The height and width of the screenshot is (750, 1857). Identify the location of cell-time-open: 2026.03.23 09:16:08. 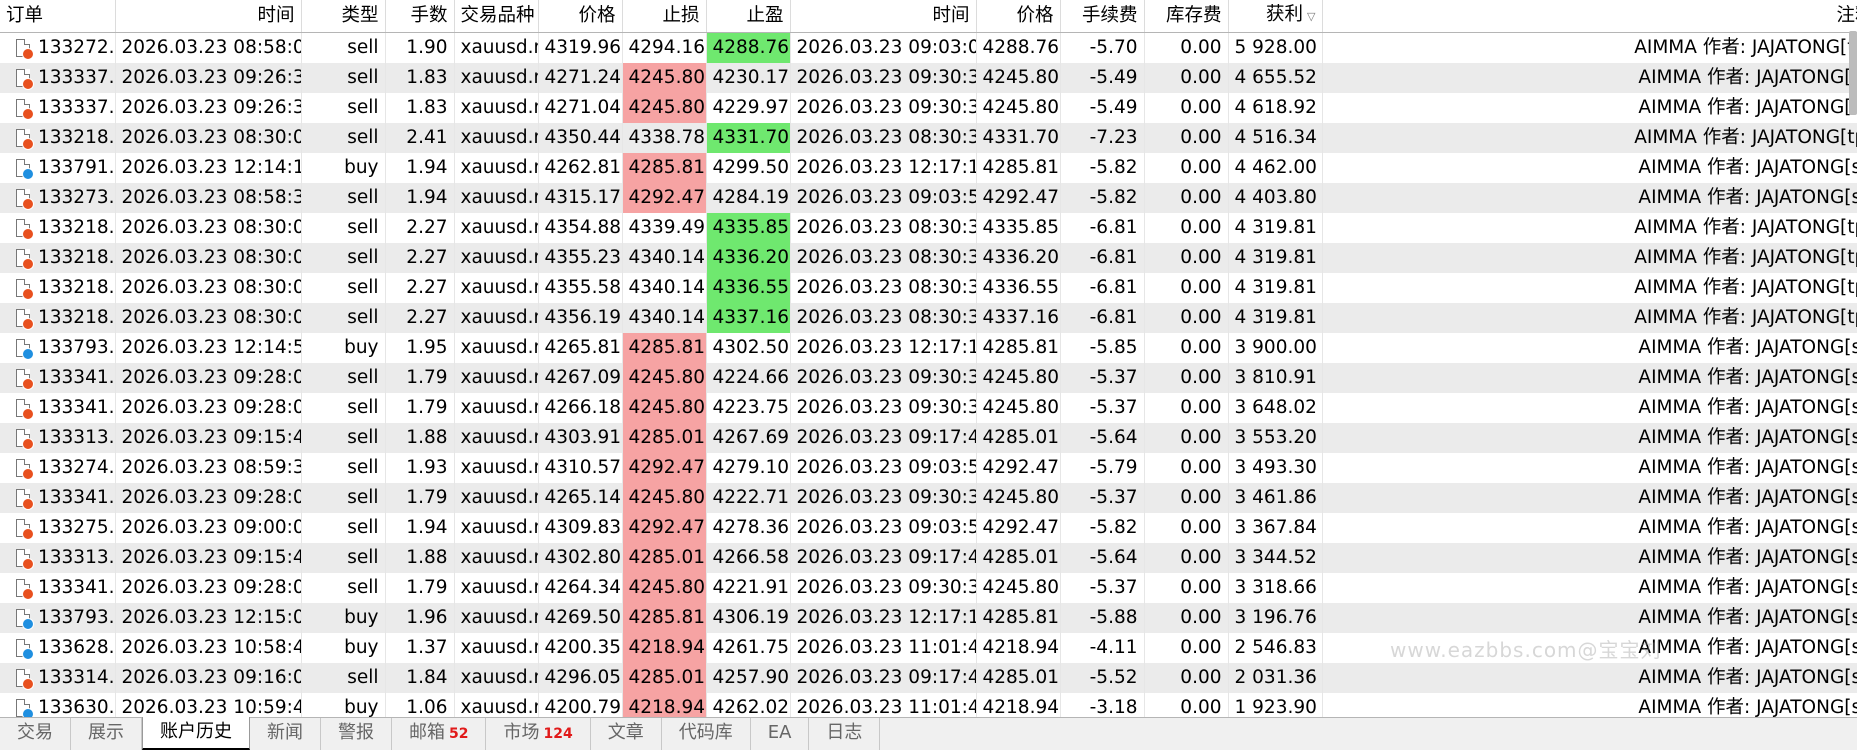
(208, 678).